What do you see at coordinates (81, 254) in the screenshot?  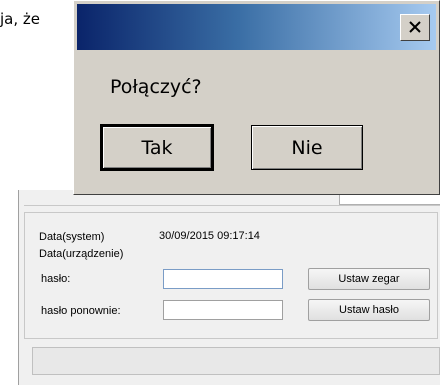 I see `date-device-label: Data(urządzenie)` at bounding box center [81, 254].